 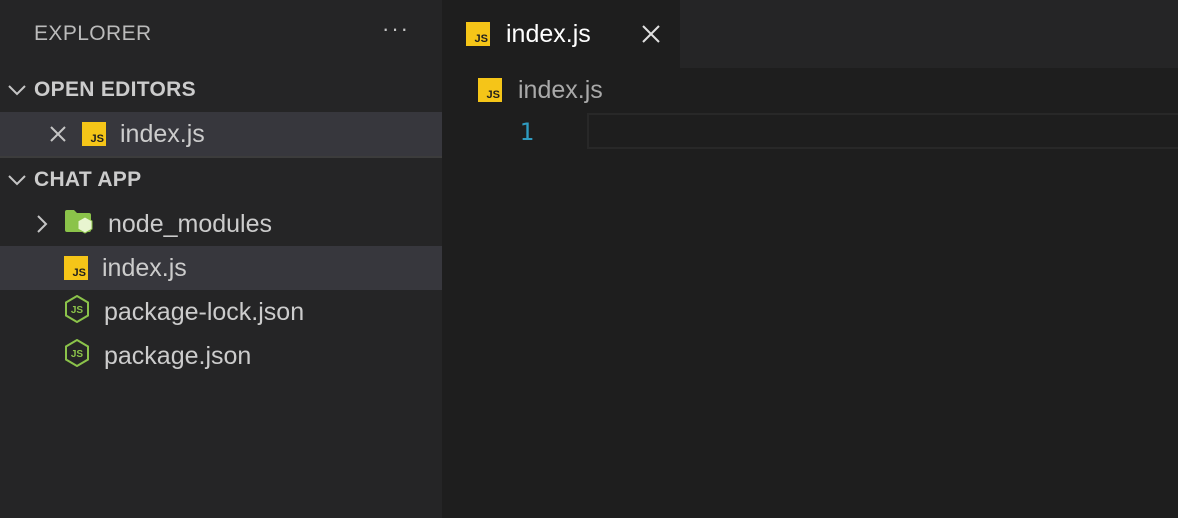 I want to click on code-line: 1, so click(x=810, y=132).